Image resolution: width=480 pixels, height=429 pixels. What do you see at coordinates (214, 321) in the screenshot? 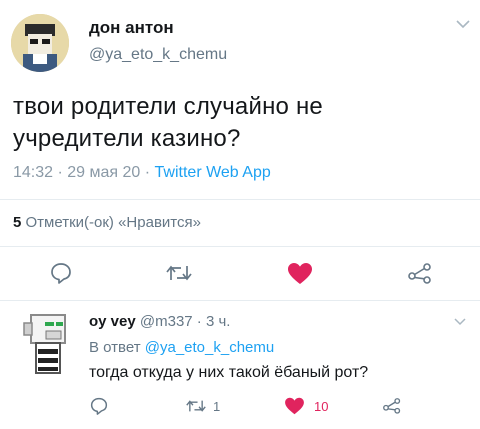
I see `reply-time: · 3 ч.` at bounding box center [214, 321].